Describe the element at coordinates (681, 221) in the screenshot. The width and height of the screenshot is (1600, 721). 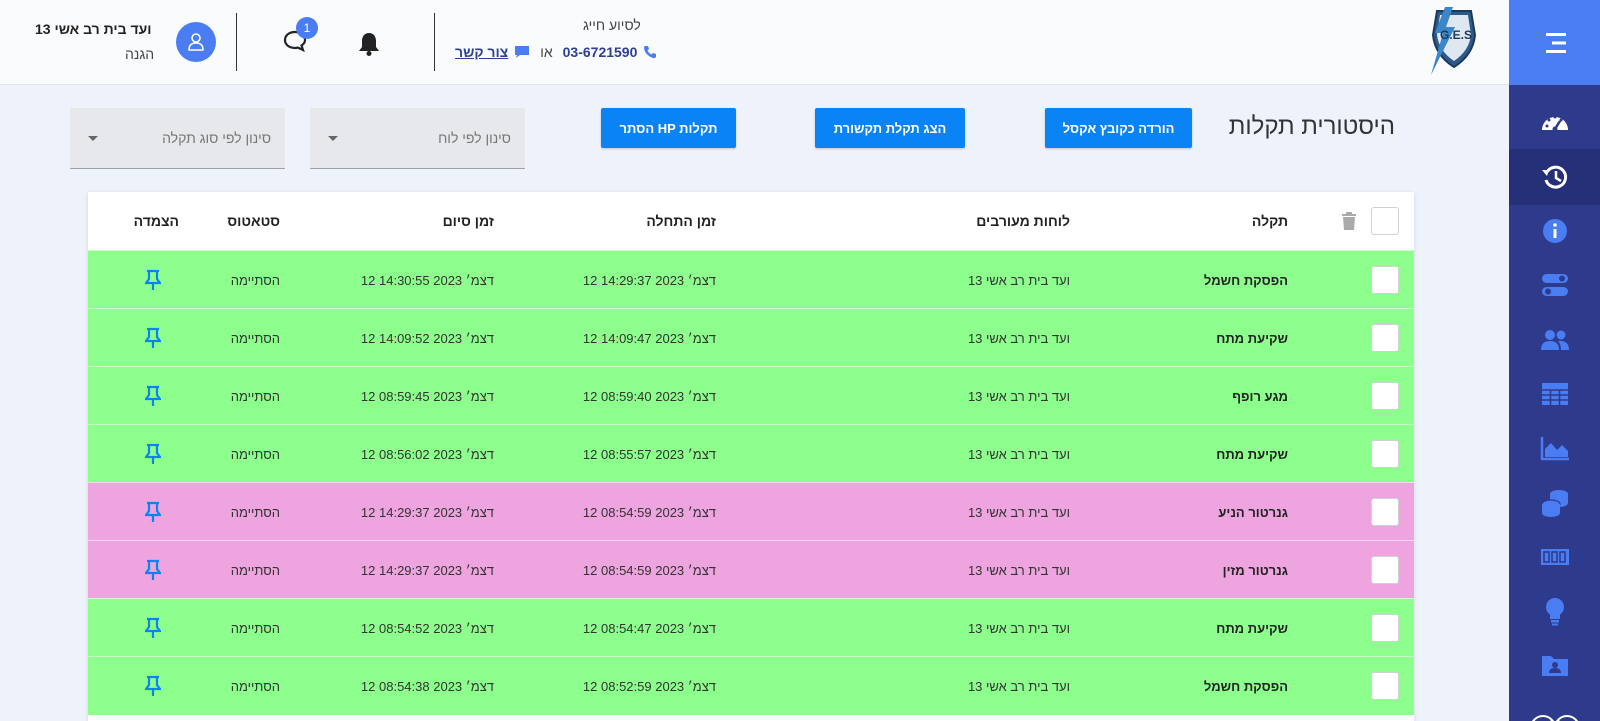
I see `col-start-time: זמן התחלה` at that location.